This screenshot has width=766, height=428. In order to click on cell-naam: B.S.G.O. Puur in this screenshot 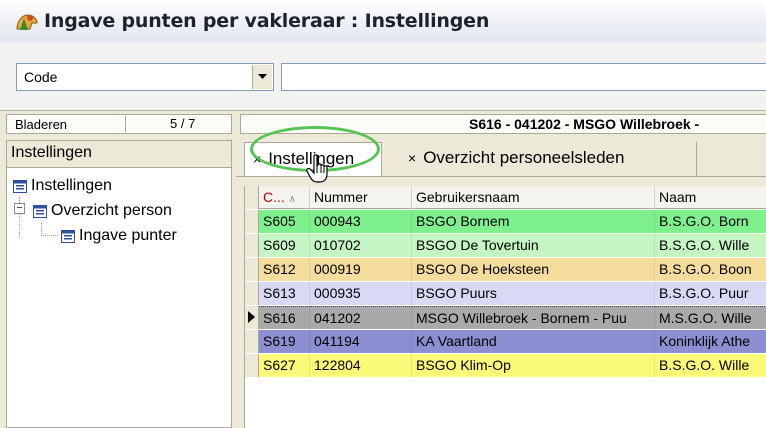, I will do `click(710, 293)`.